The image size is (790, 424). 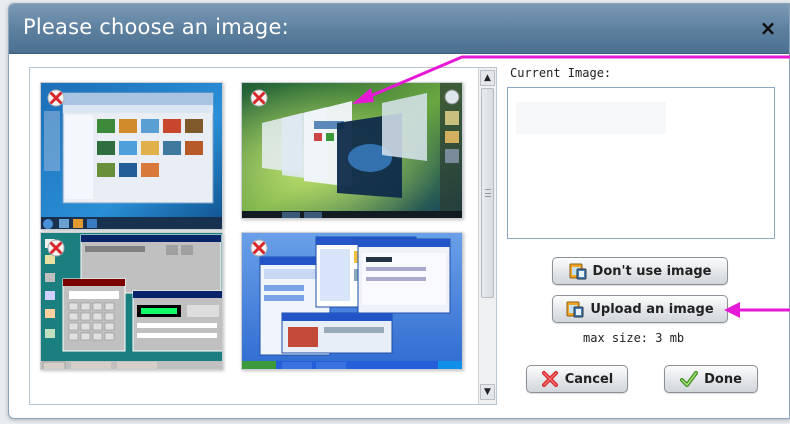 What do you see at coordinates (768, 28) in the screenshot?
I see `close-button: ×` at bounding box center [768, 28].